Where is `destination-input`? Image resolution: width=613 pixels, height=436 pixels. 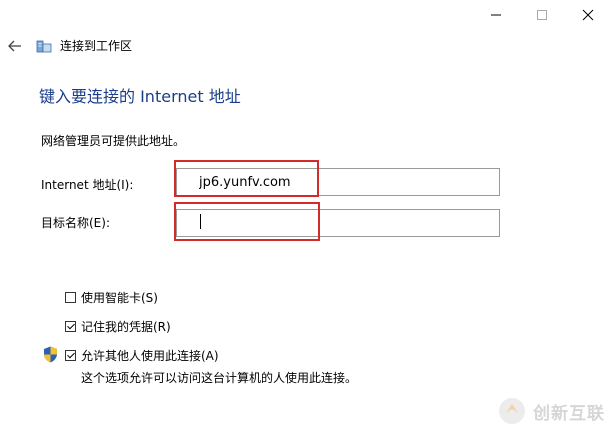
destination-input is located at coordinates (338, 223).